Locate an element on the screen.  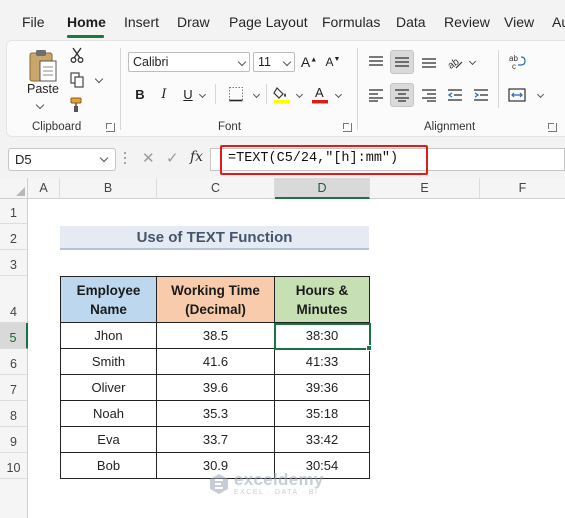
column-header-f: F is located at coordinates (522, 188).